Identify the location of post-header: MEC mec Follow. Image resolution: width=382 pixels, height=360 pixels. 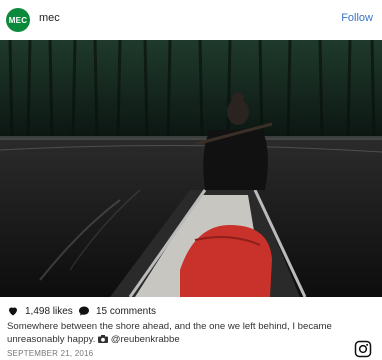
(191, 20).